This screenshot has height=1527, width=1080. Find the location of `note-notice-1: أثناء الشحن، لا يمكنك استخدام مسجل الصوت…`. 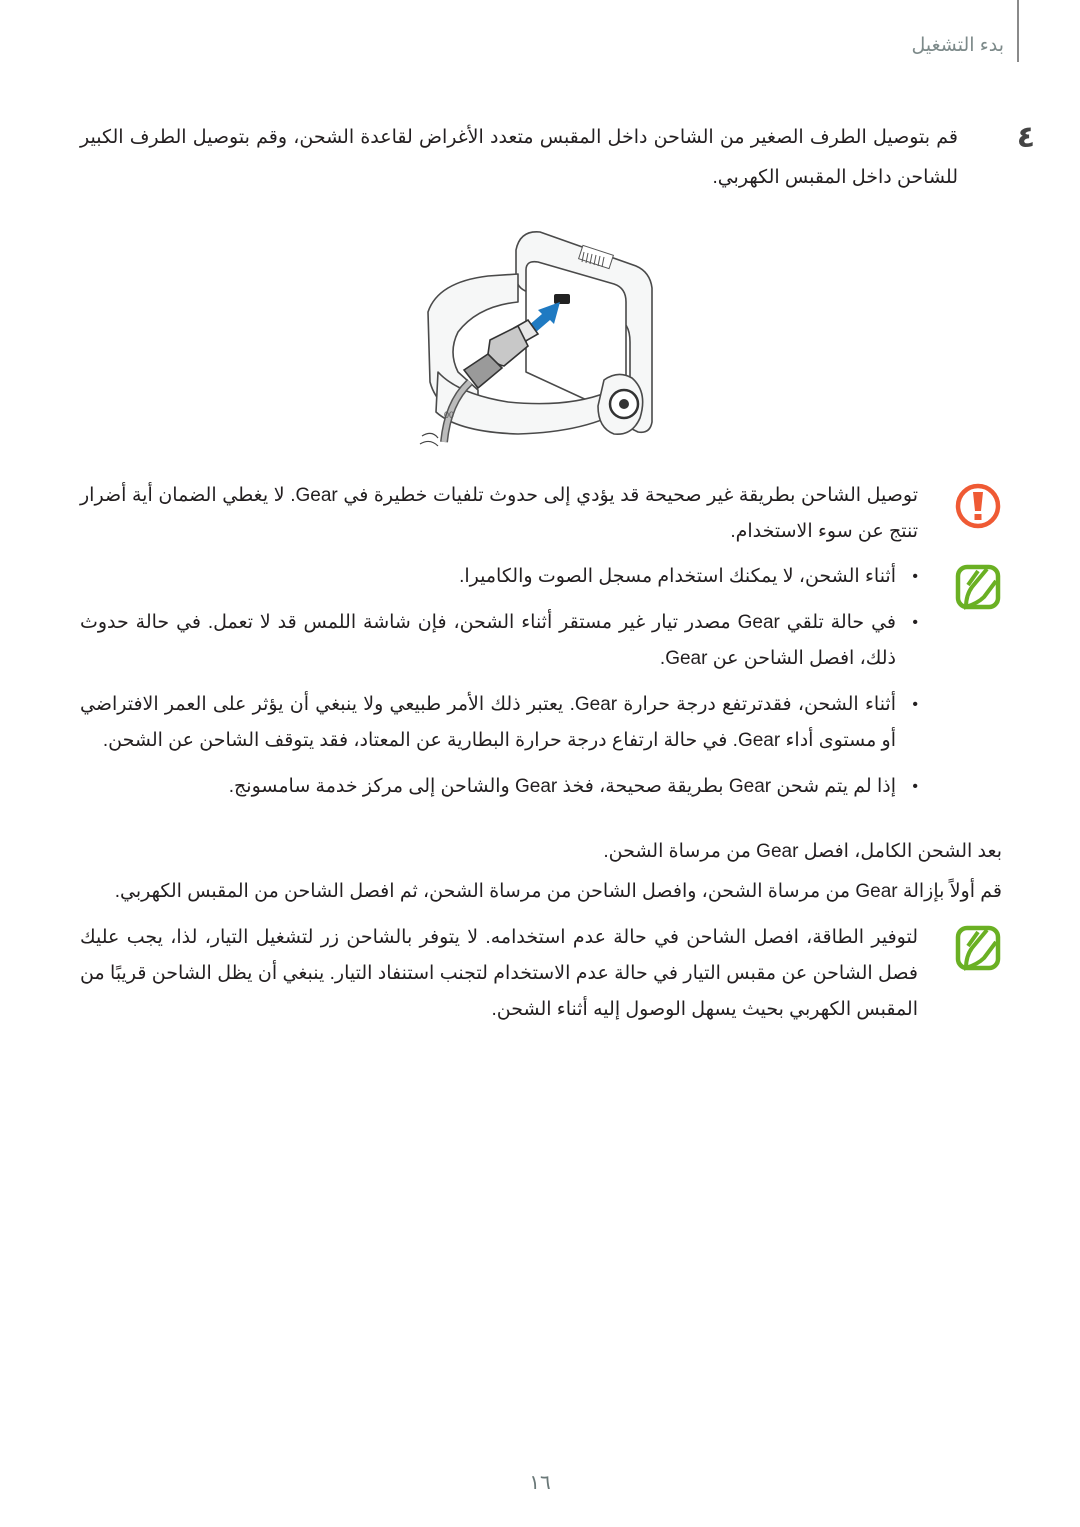

note-notice-1: أثناء الشحن، لا يمكنك استخدام مسجل الصوت… is located at coordinates (541, 687).